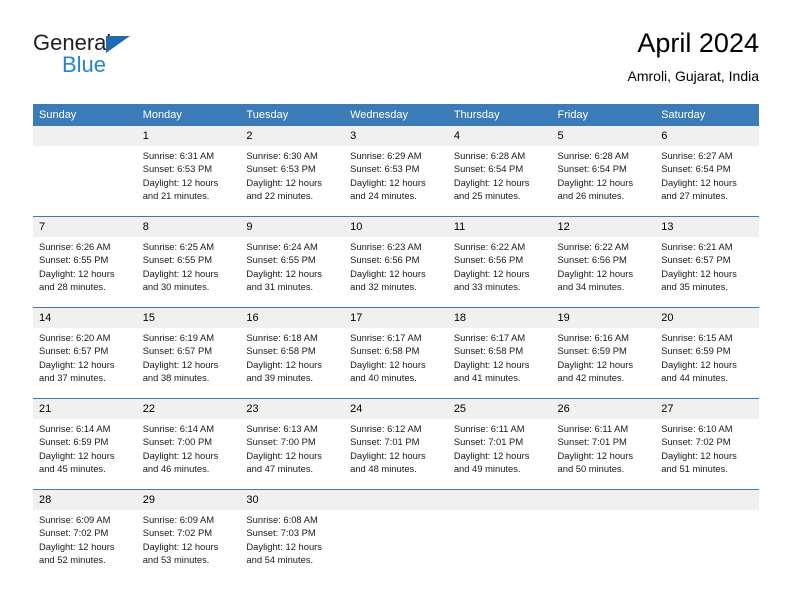 The image size is (792, 612). Describe the element at coordinates (487, 195) in the screenshot. I see `daylight-text: and 25 minutes.` at that location.